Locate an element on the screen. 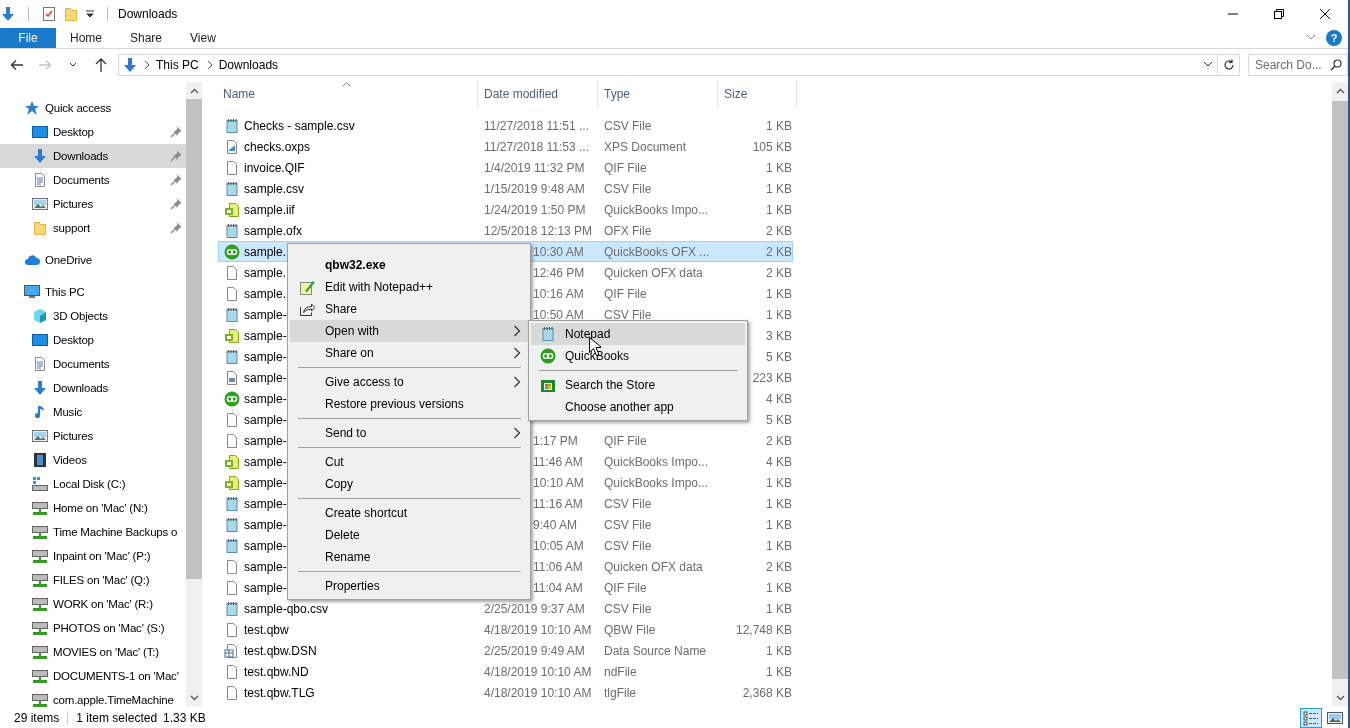 This screenshot has width=1350, height=728. sidebar-item: OneDrive is located at coordinates (93, 260).